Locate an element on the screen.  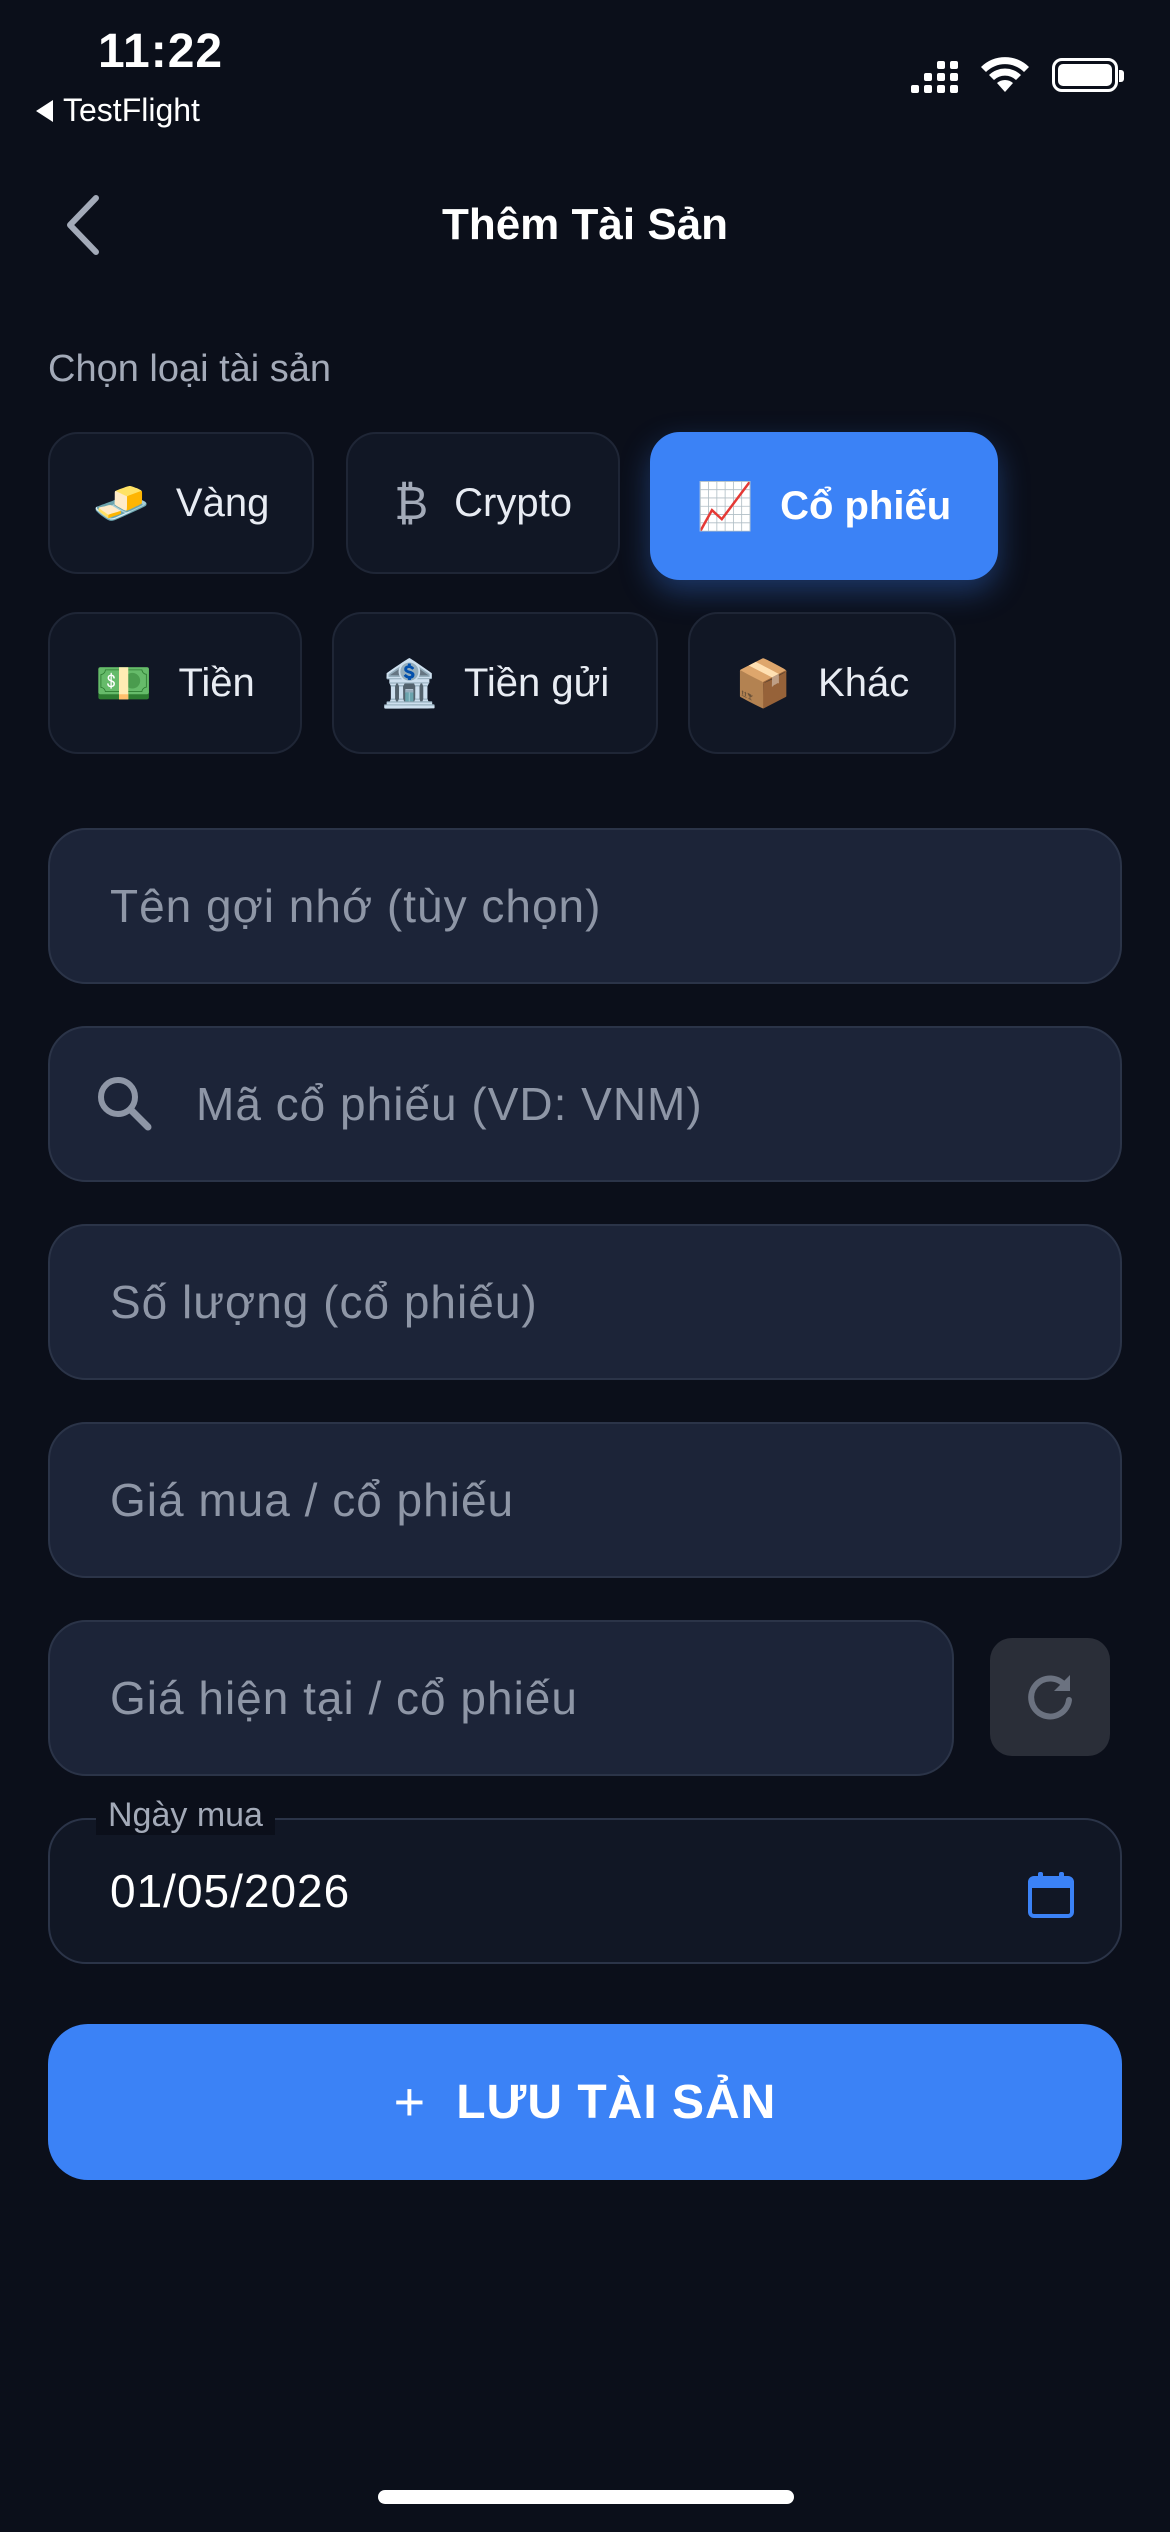
home-indicator is located at coordinates (586, 2497).